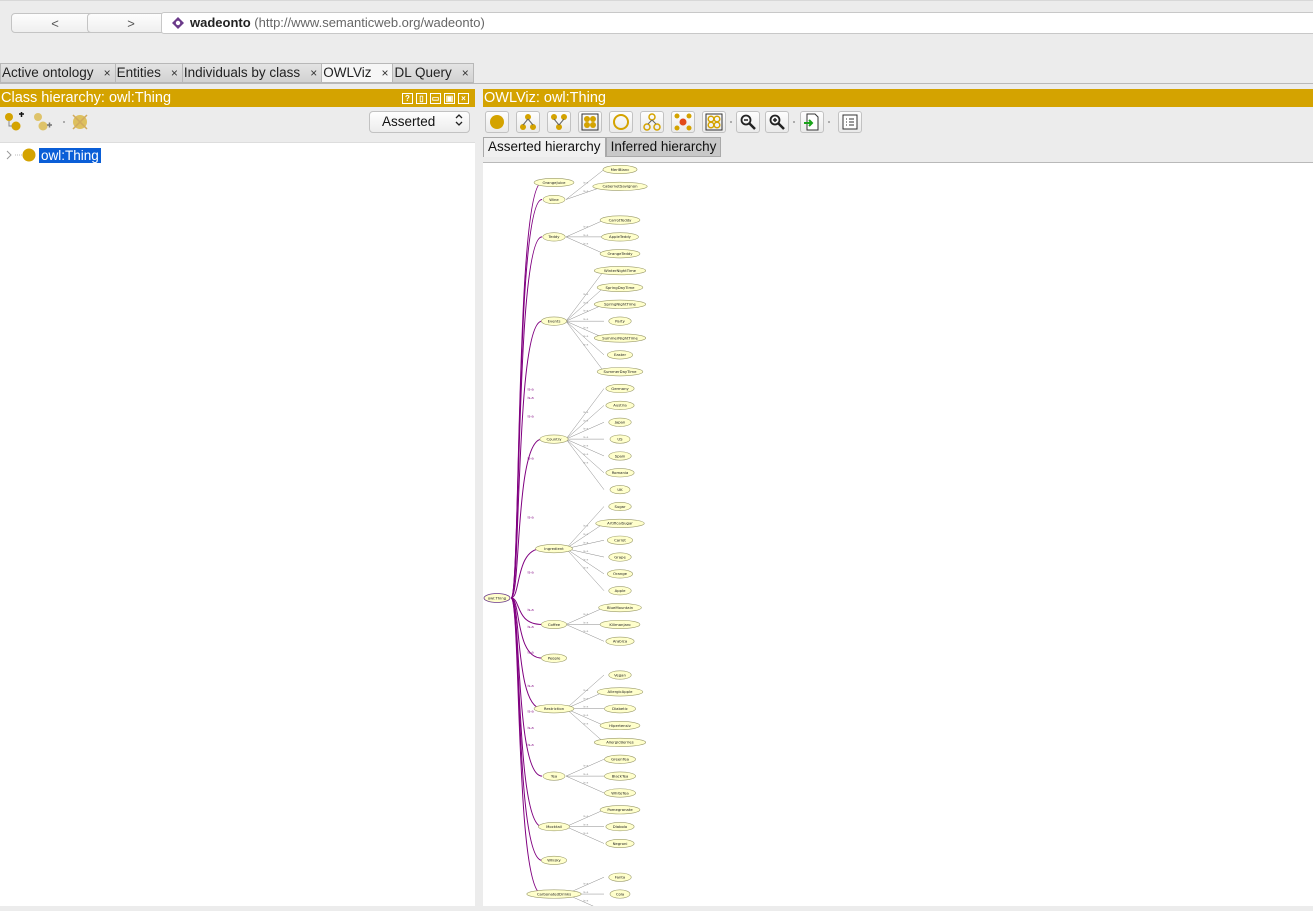 Image resolution: width=1313 pixels, height=911 pixels. What do you see at coordinates (714, 122) in the screenshot?
I see `hide-all-classes-button` at bounding box center [714, 122].